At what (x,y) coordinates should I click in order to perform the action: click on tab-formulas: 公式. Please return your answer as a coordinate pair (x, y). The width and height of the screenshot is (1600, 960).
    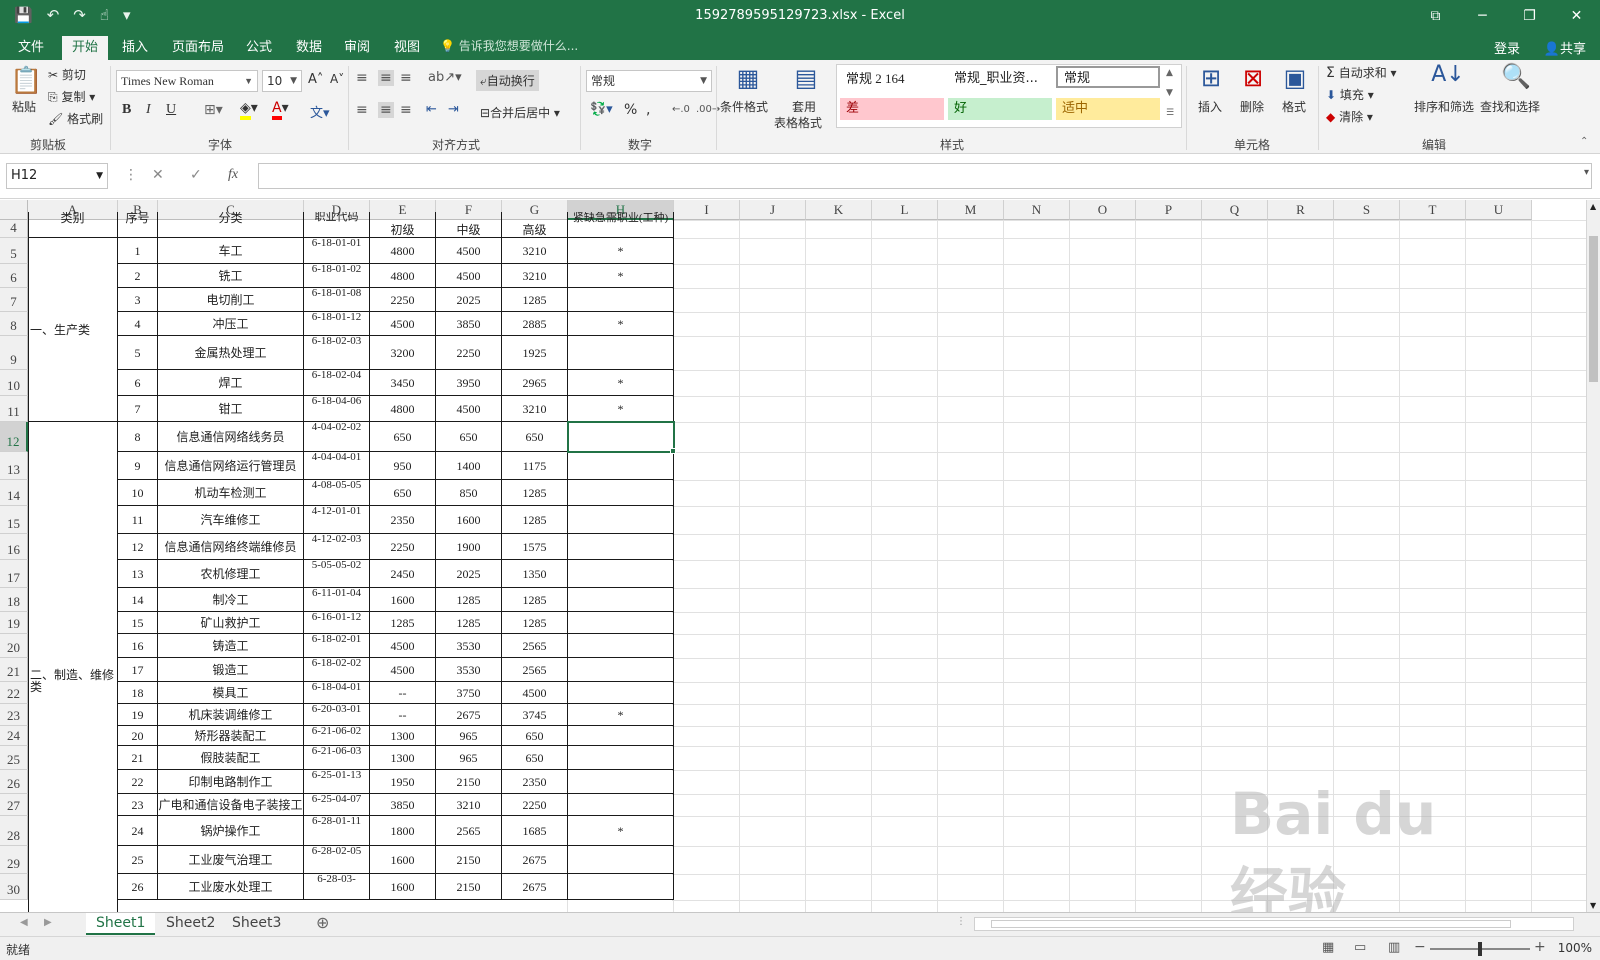
    Looking at the image, I should click on (259, 48).